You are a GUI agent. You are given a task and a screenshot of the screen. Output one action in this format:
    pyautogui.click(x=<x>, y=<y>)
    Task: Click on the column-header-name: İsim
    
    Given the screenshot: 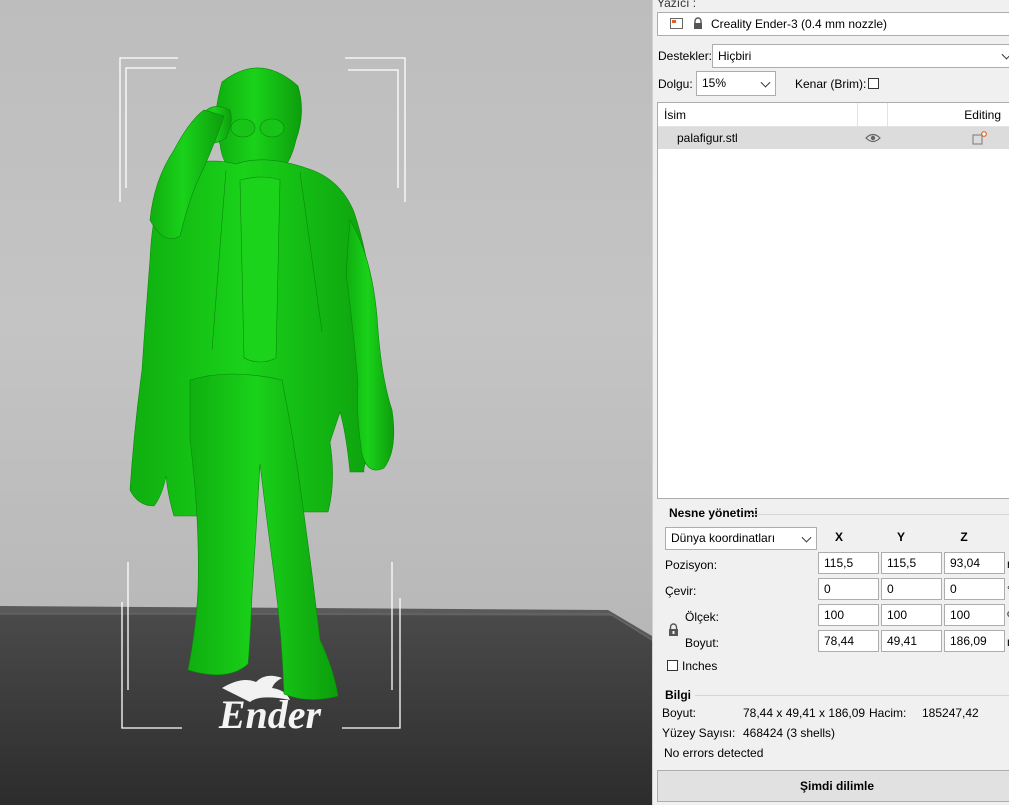 What is the action you would take?
    pyautogui.click(x=758, y=115)
    